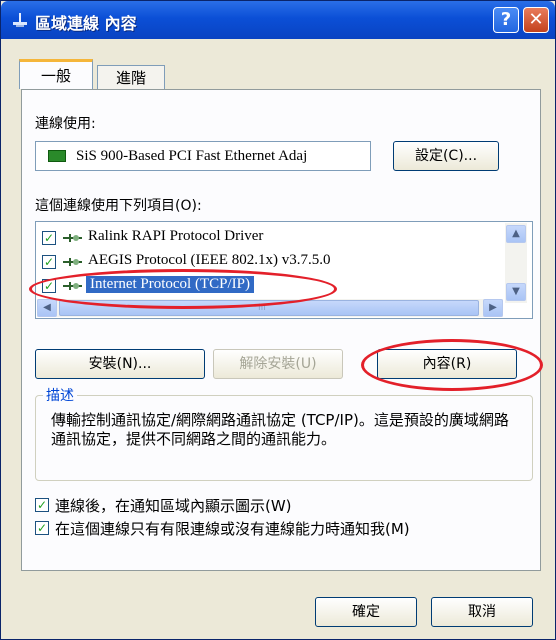  Describe the element at coordinates (232, 529) in the screenshot. I see `notify-limited-label: 在這個連線只有有限連線或沒有連線能力時通知我(M)` at that location.